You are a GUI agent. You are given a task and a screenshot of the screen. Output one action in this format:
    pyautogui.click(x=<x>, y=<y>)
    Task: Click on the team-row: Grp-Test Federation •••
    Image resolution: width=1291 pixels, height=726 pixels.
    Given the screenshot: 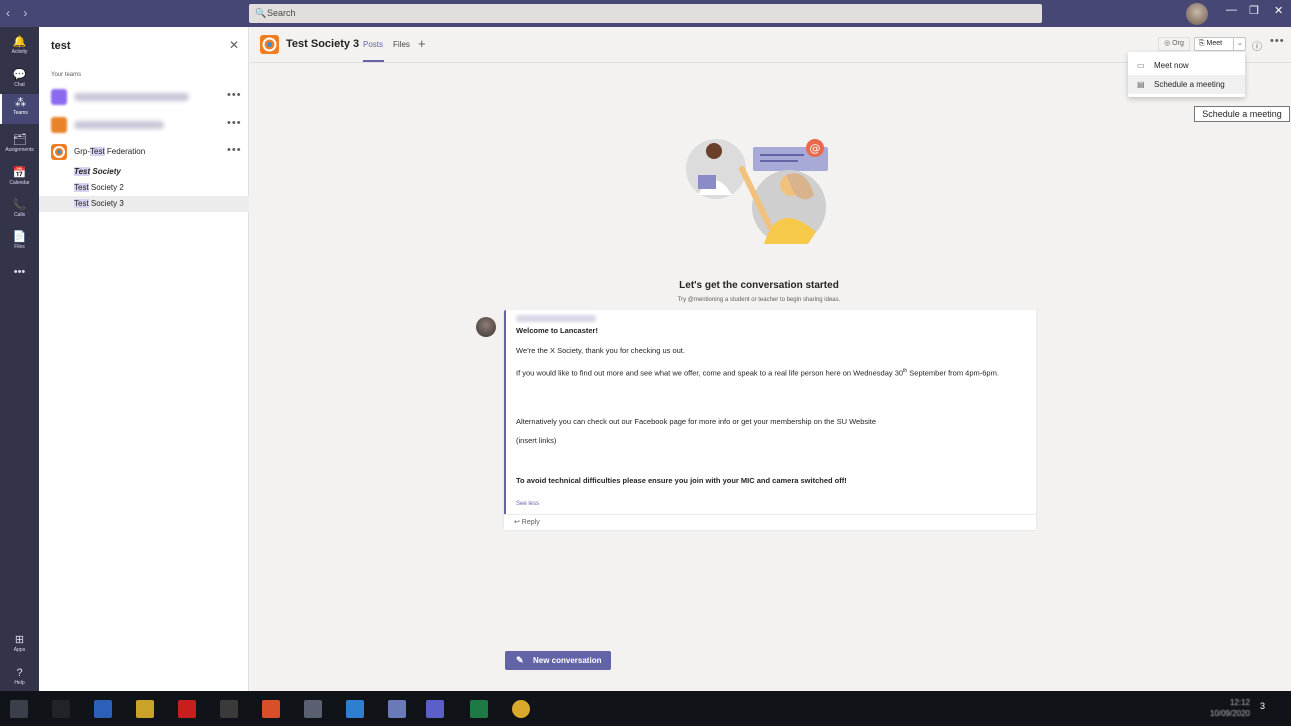 What is the action you would take?
    pyautogui.click(x=144, y=152)
    